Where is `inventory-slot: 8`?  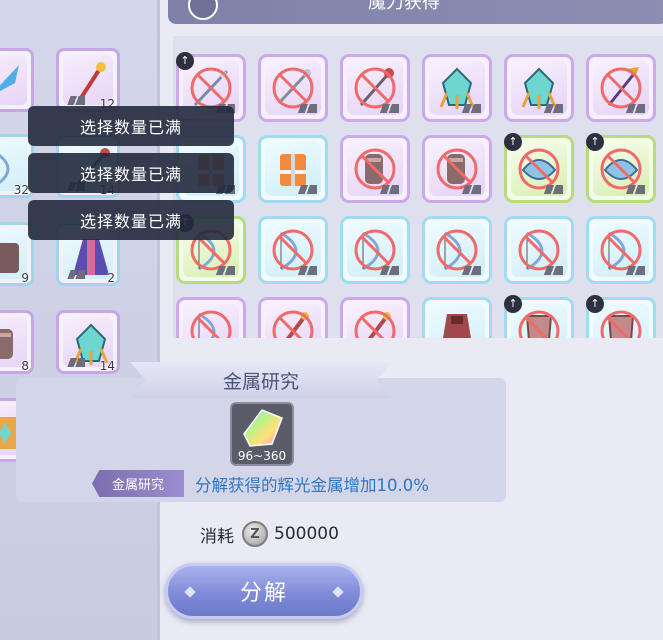
inventory-slot: 8 is located at coordinates (17, 342).